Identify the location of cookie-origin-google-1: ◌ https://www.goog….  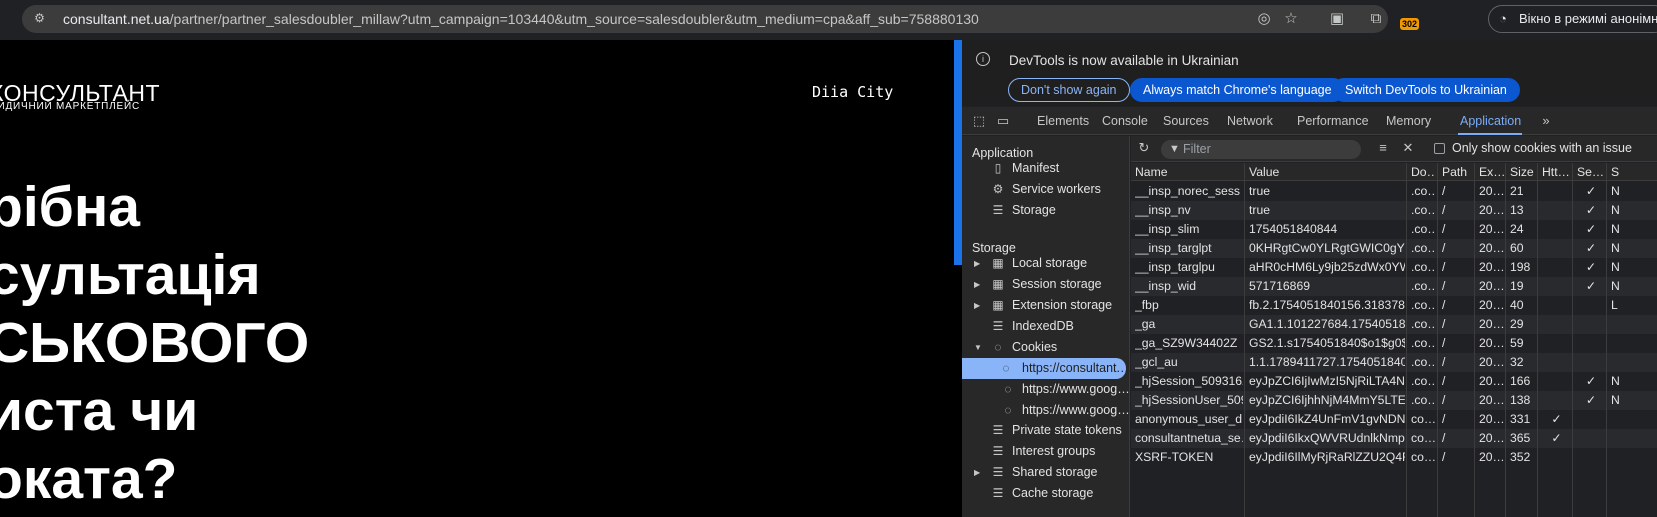
(1066, 389).